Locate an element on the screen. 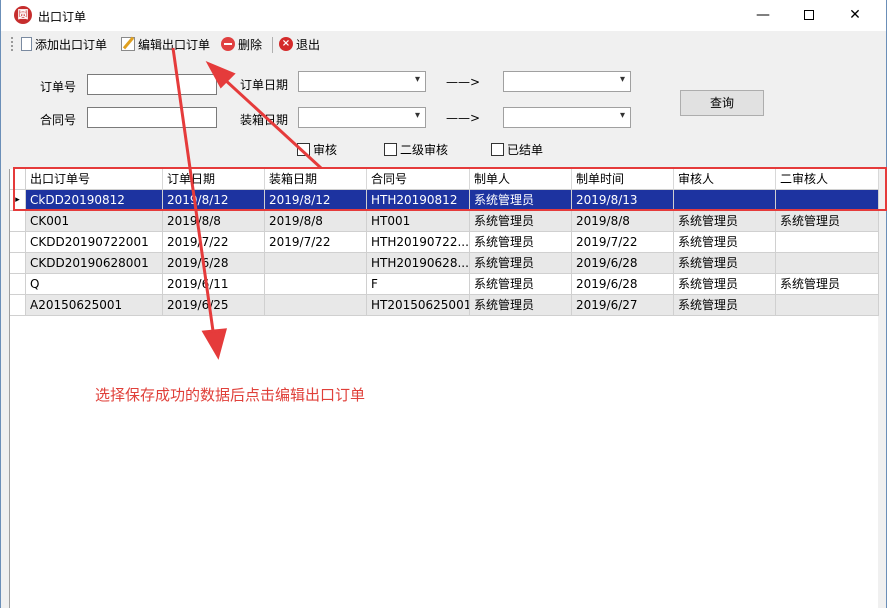  arrow-to-toolbar-line is located at coordinates (272, 123).